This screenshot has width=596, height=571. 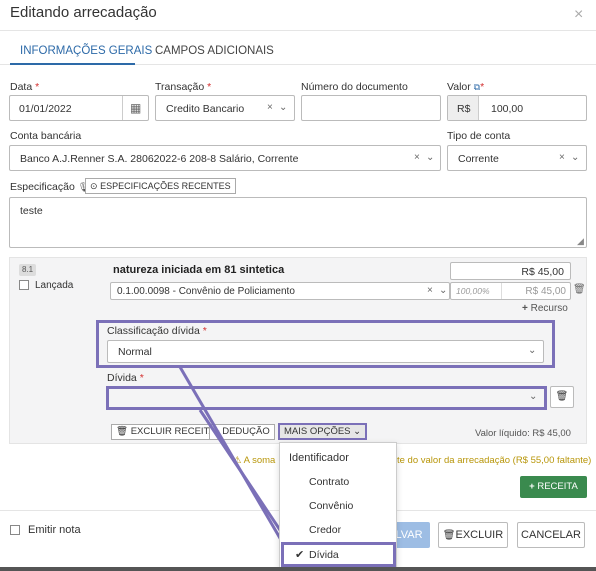 I want to click on bottom-bar, so click(x=298, y=569).